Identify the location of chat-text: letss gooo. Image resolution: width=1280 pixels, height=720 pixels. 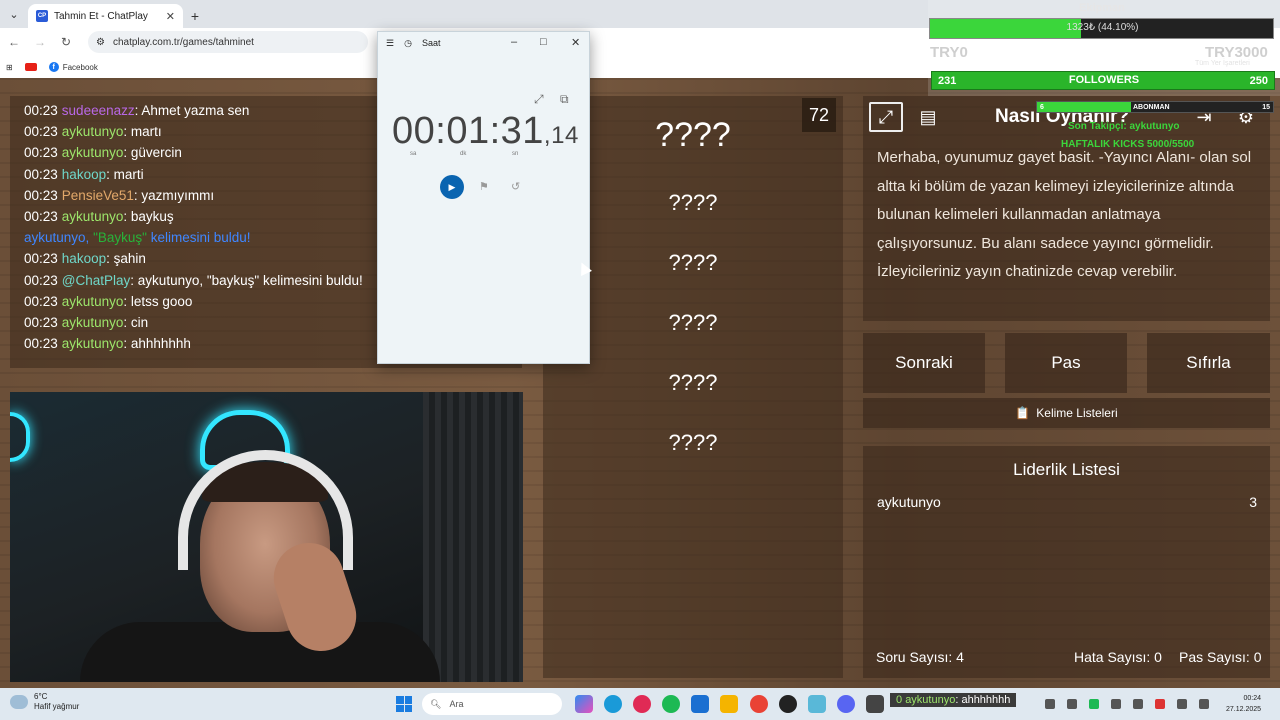
(161, 301).